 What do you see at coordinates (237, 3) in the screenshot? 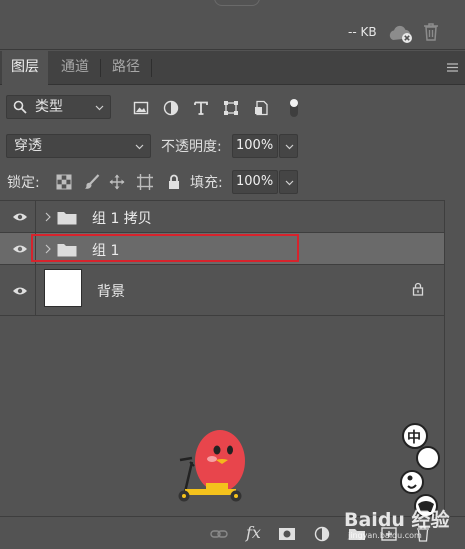
I see `scroll-grip` at bounding box center [237, 3].